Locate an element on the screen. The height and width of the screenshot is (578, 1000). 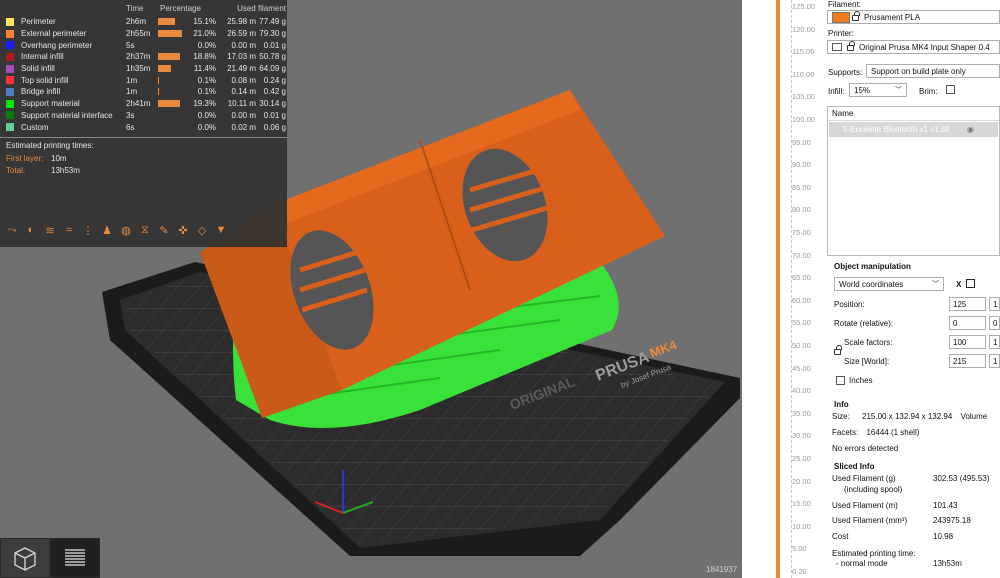
legend-row: Internal infill 2h37m 18.8% 17.03 m 50.78 g is located at coordinates (143, 57).